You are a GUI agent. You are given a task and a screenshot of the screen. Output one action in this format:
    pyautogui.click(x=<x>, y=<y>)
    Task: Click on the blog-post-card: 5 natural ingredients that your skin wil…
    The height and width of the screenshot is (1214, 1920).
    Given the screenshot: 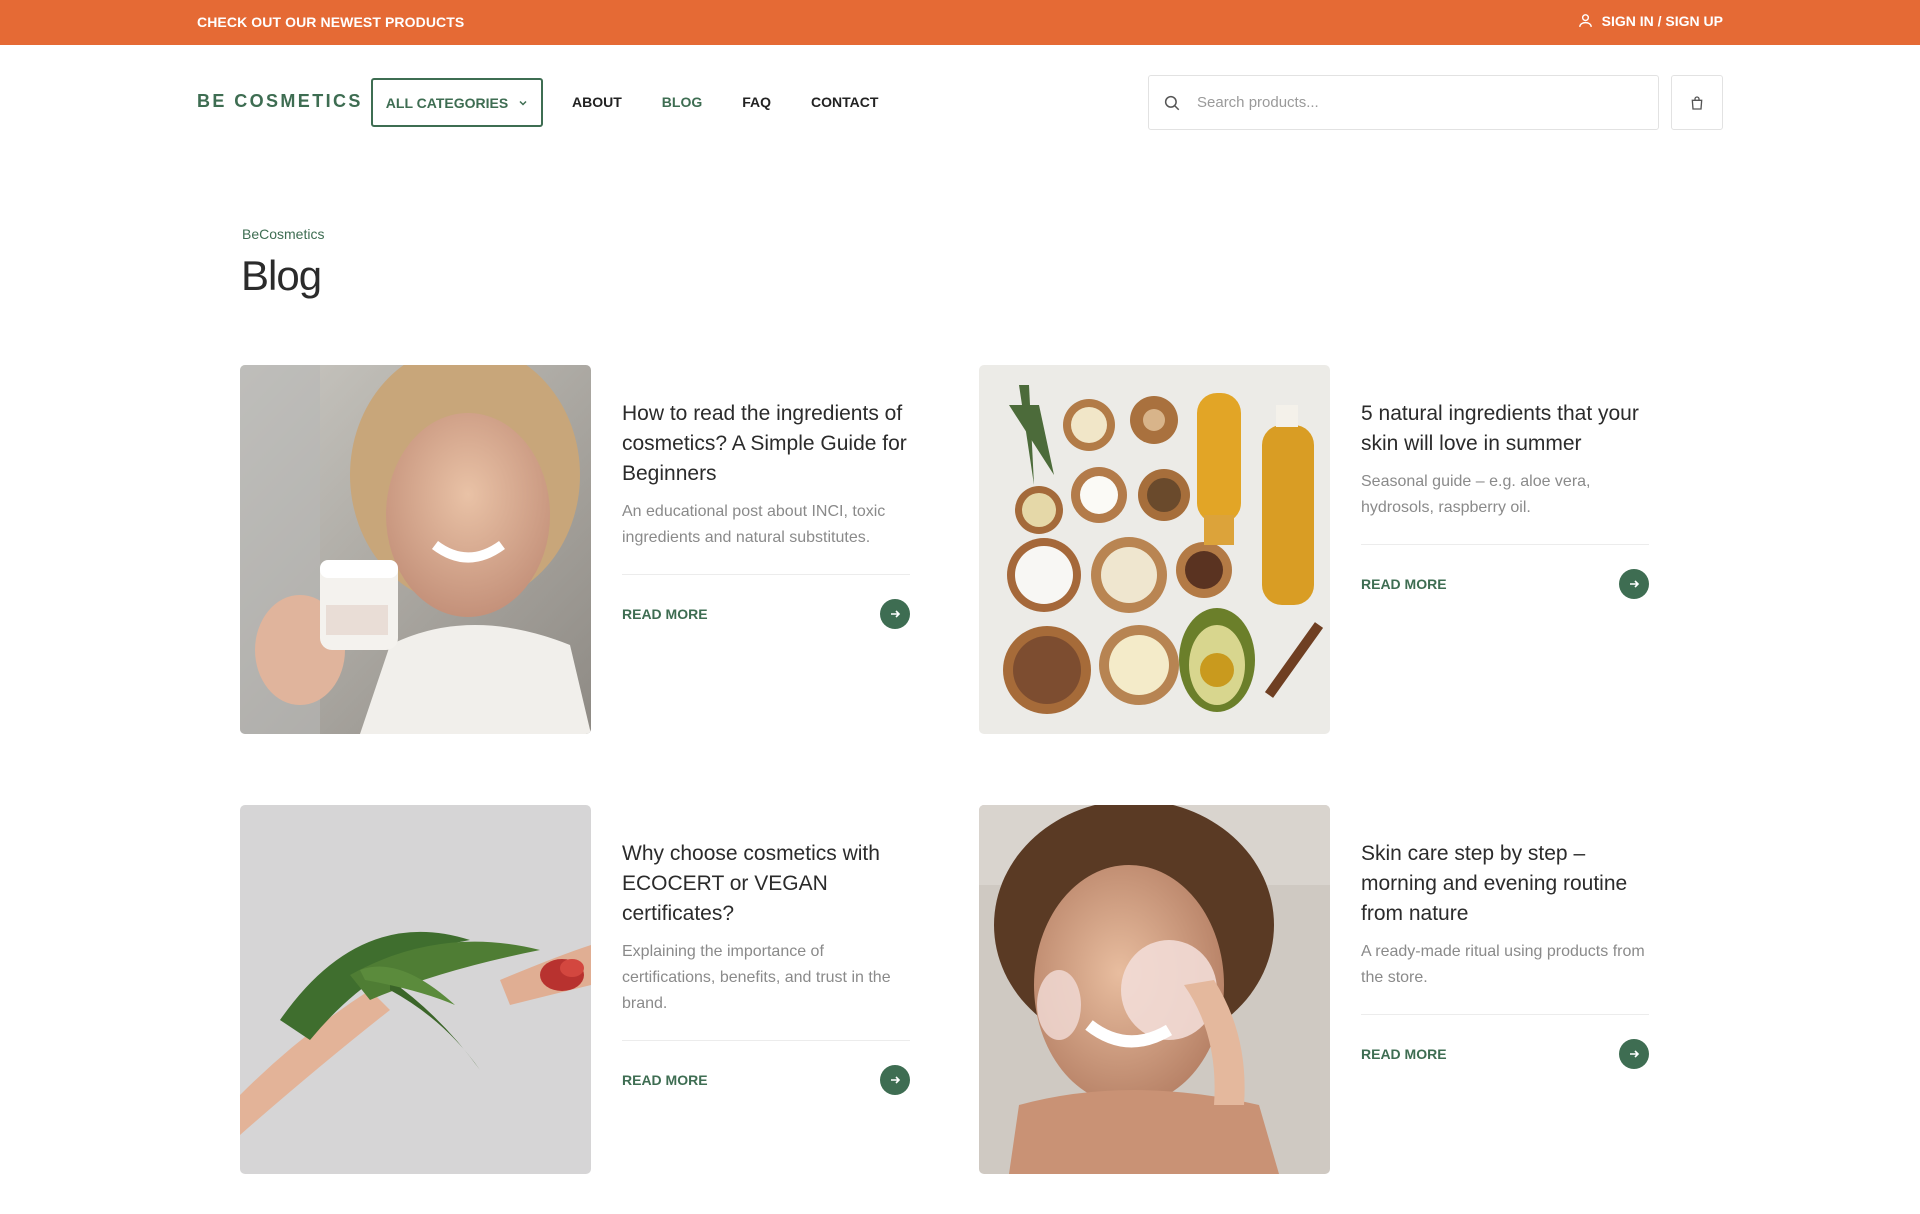 What is the action you would take?
    pyautogui.click(x=1314, y=550)
    